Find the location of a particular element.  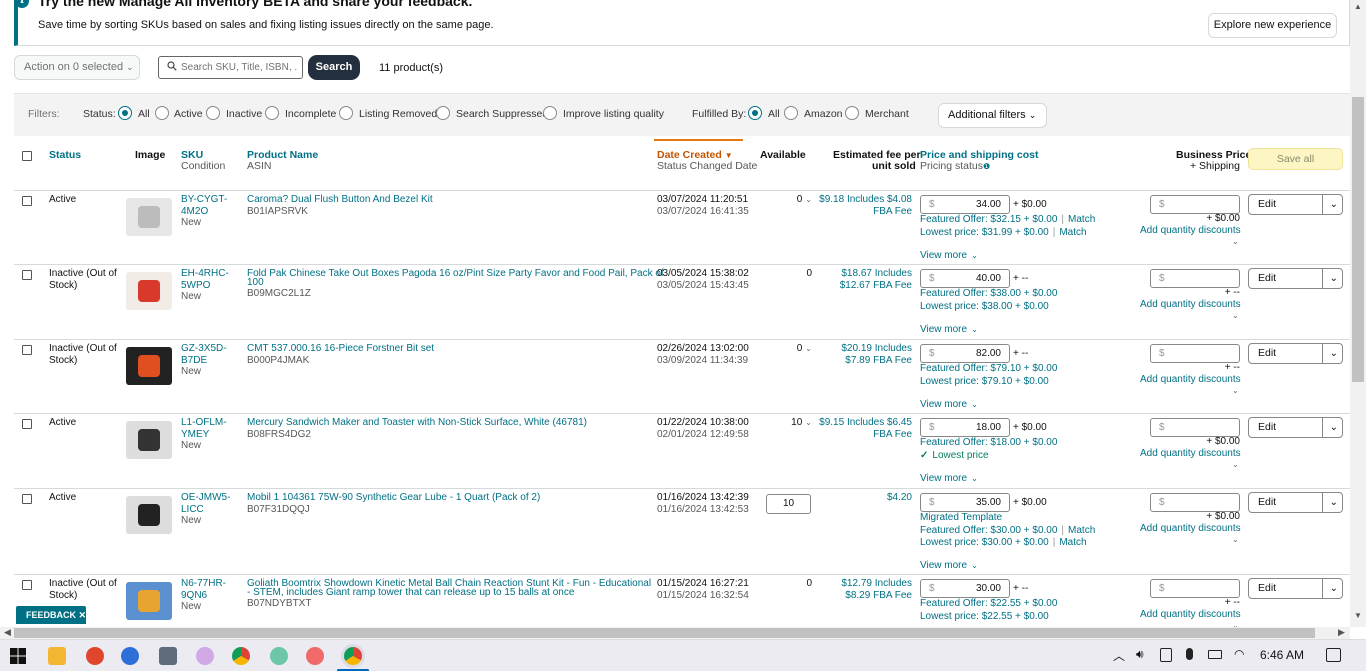

explore-new-experience-button: Explore new experience is located at coordinates (1272, 25).